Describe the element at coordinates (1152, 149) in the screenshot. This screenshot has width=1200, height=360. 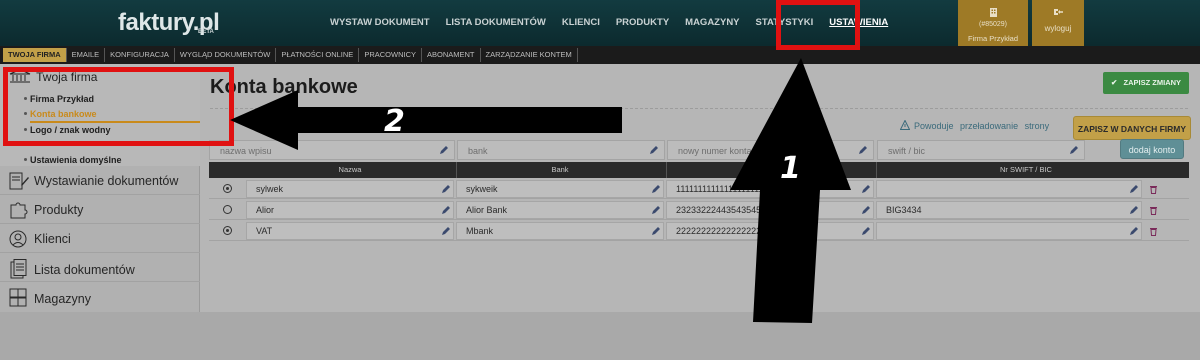
I see `add-account-button: dodaj konto` at that location.